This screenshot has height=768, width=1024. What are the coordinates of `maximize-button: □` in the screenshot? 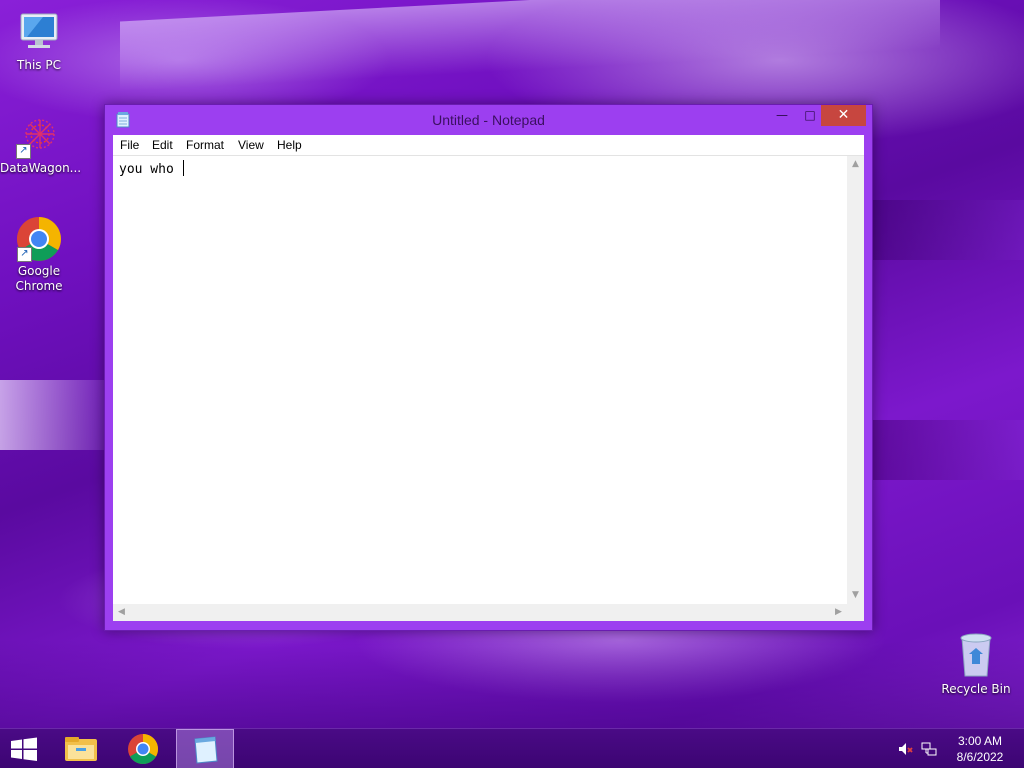 It's located at (810, 115).